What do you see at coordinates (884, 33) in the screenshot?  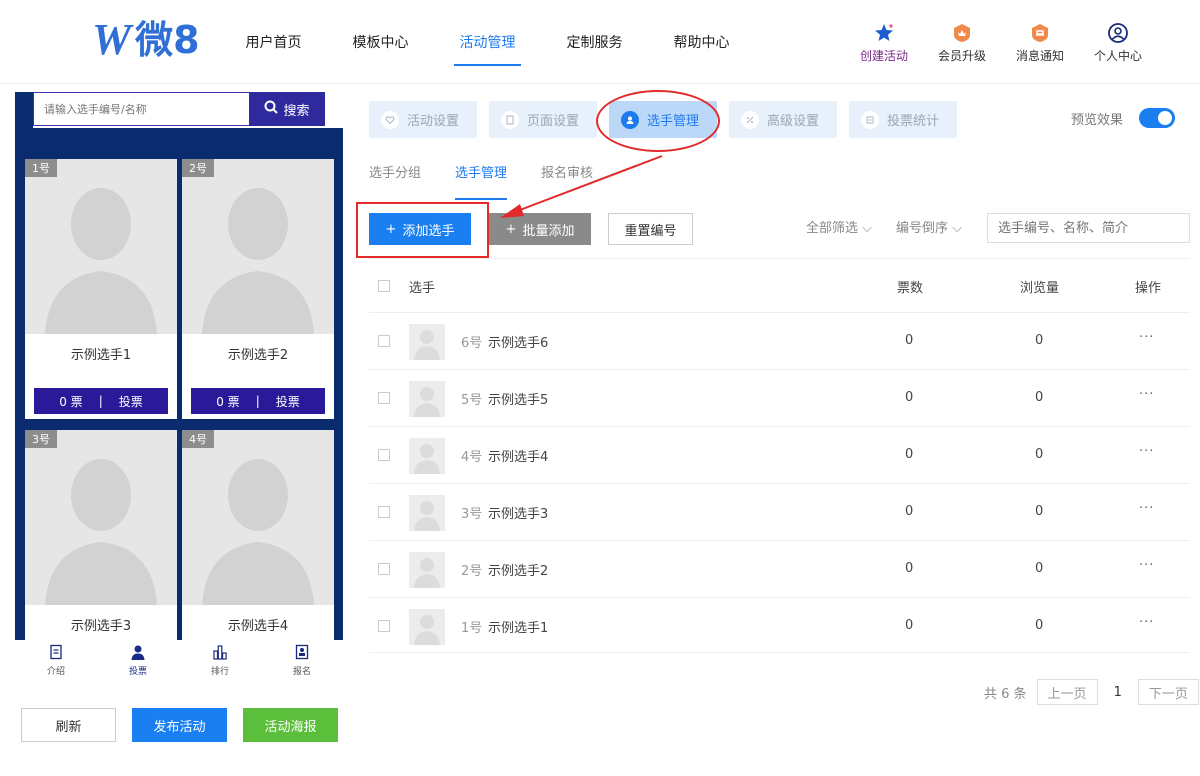 I see `star-icon` at bounding box center [884, 33].